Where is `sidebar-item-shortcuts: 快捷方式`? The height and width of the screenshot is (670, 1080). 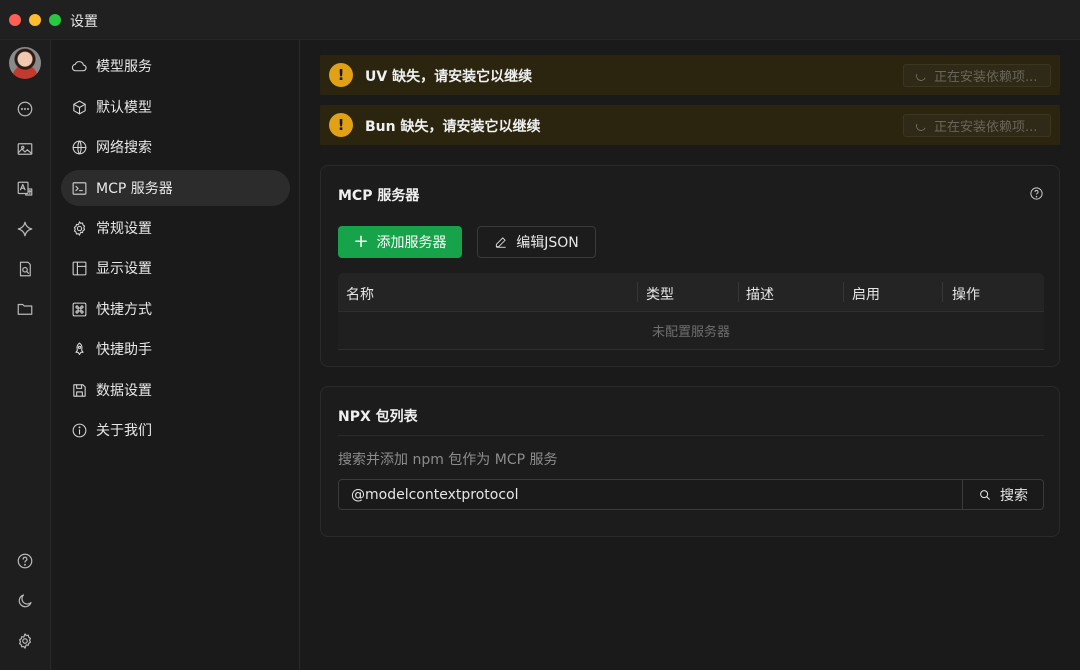
sidebar-item-shortcuts: 快捷方式 is located at coordinates (175, 309).